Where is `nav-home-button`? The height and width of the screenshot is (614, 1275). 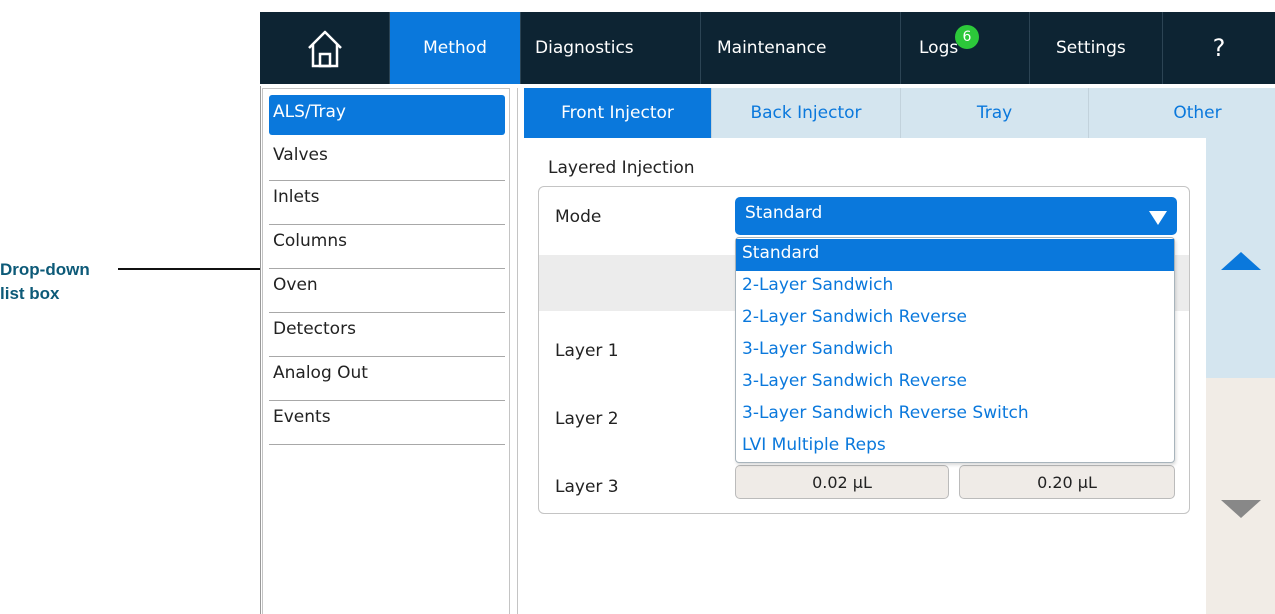 nav-home-button is located at coordinates (325, 48).